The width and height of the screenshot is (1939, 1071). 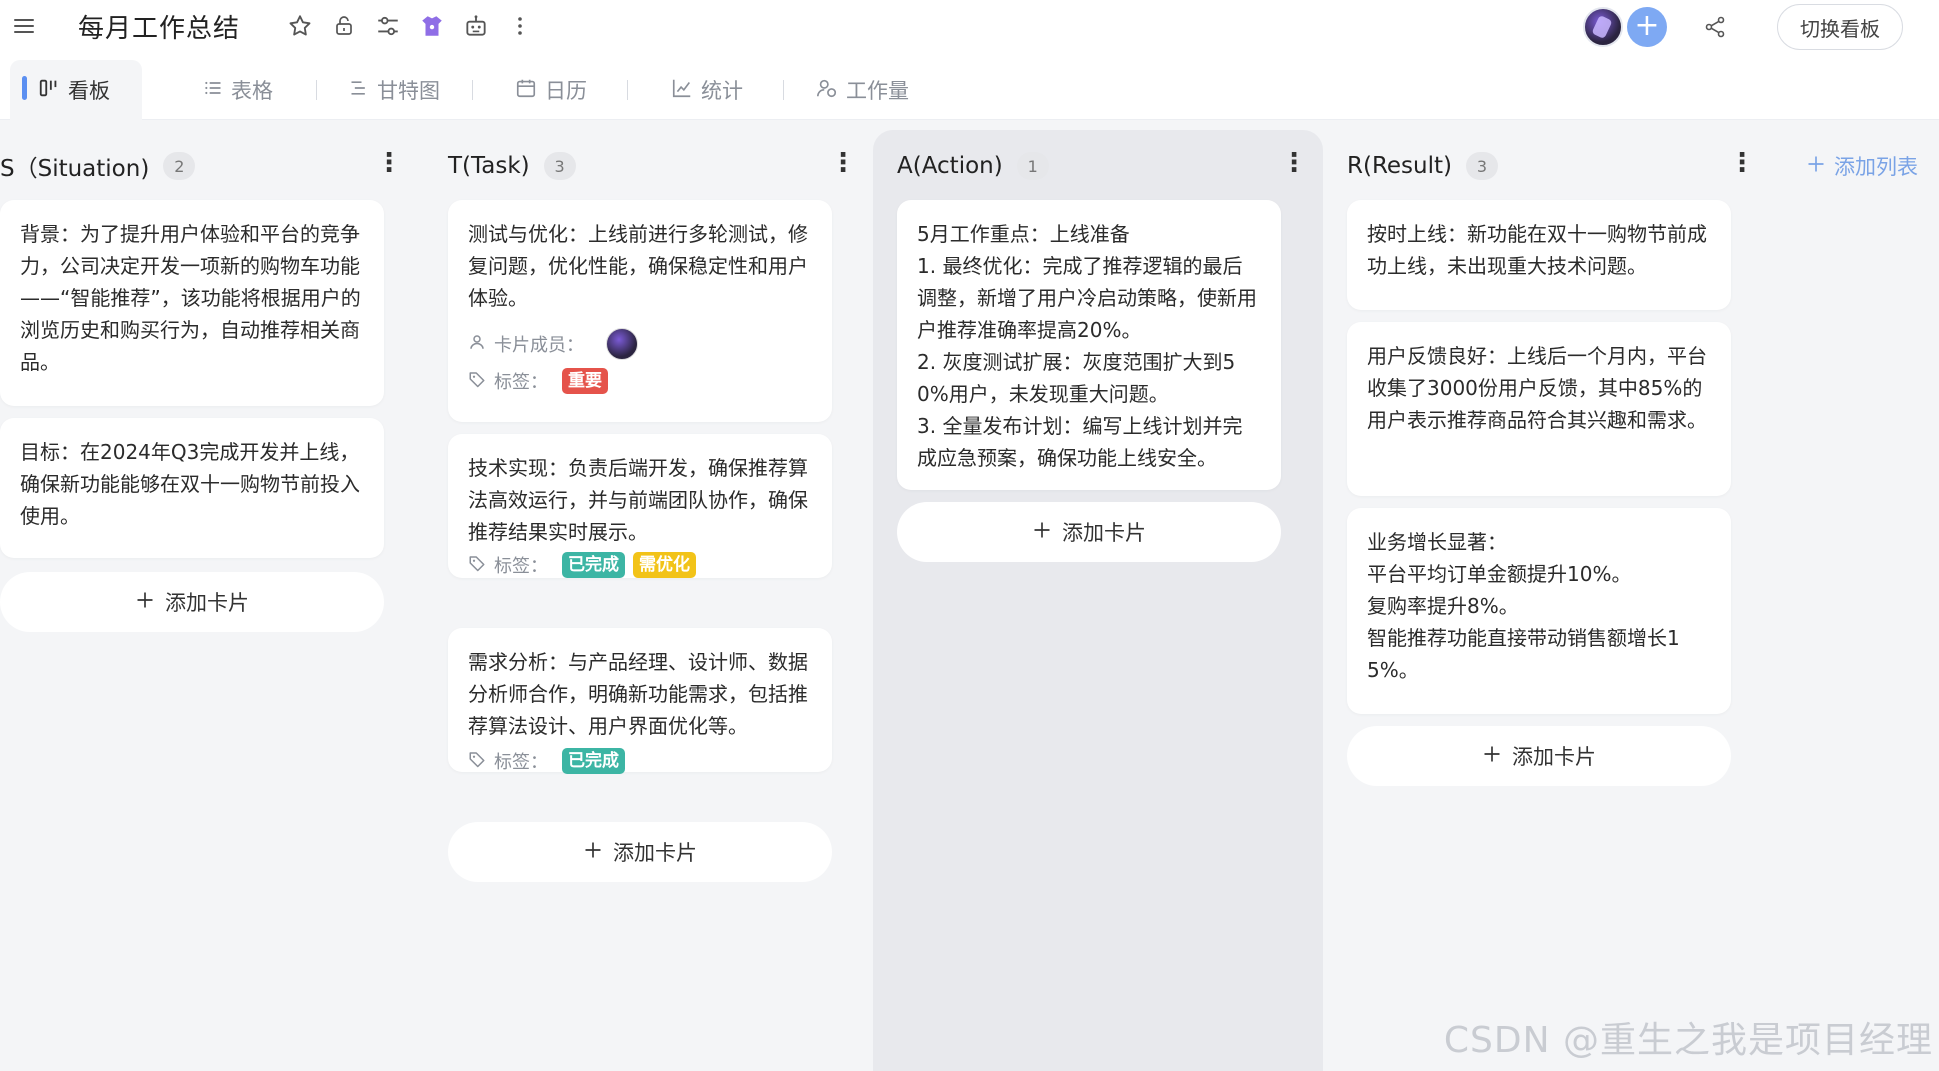 What do you see at coordinates (1603, 27) in the screenshot?
I see `avatar` at bounding box center [1603, 27].